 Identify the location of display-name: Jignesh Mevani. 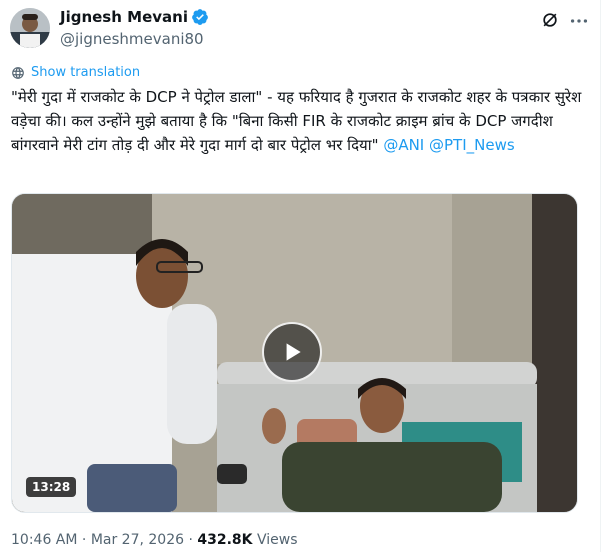
(134, 17).